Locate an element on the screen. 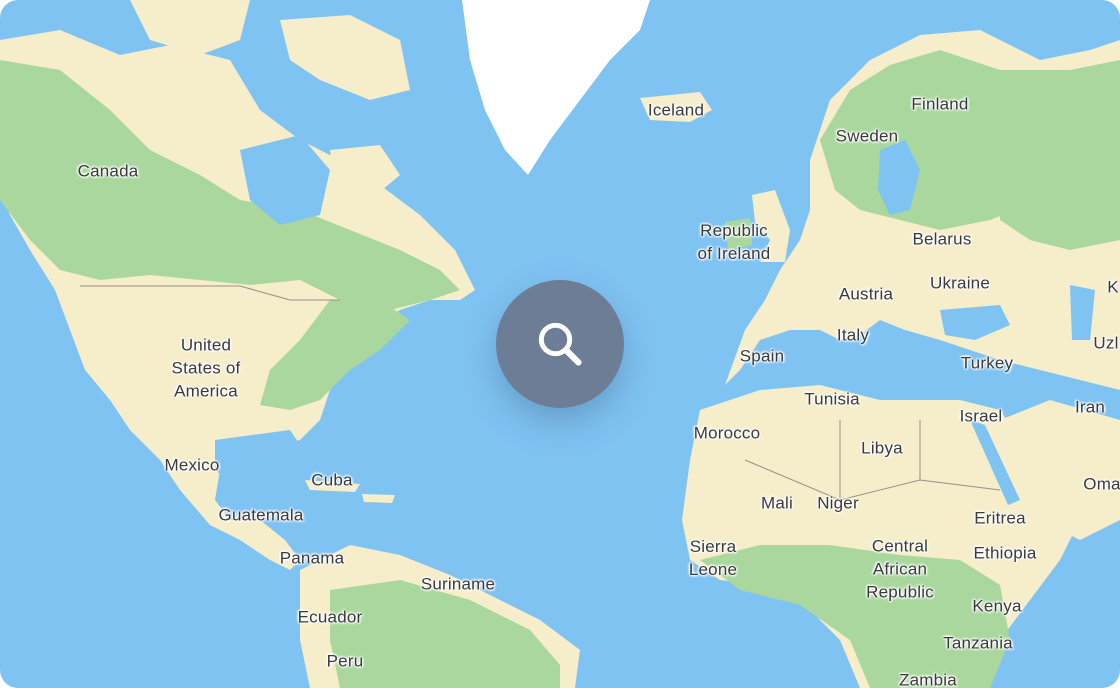 This screenshot has width=1120, height=688. gulf-of-mexico is located at coordinates (262, 460).